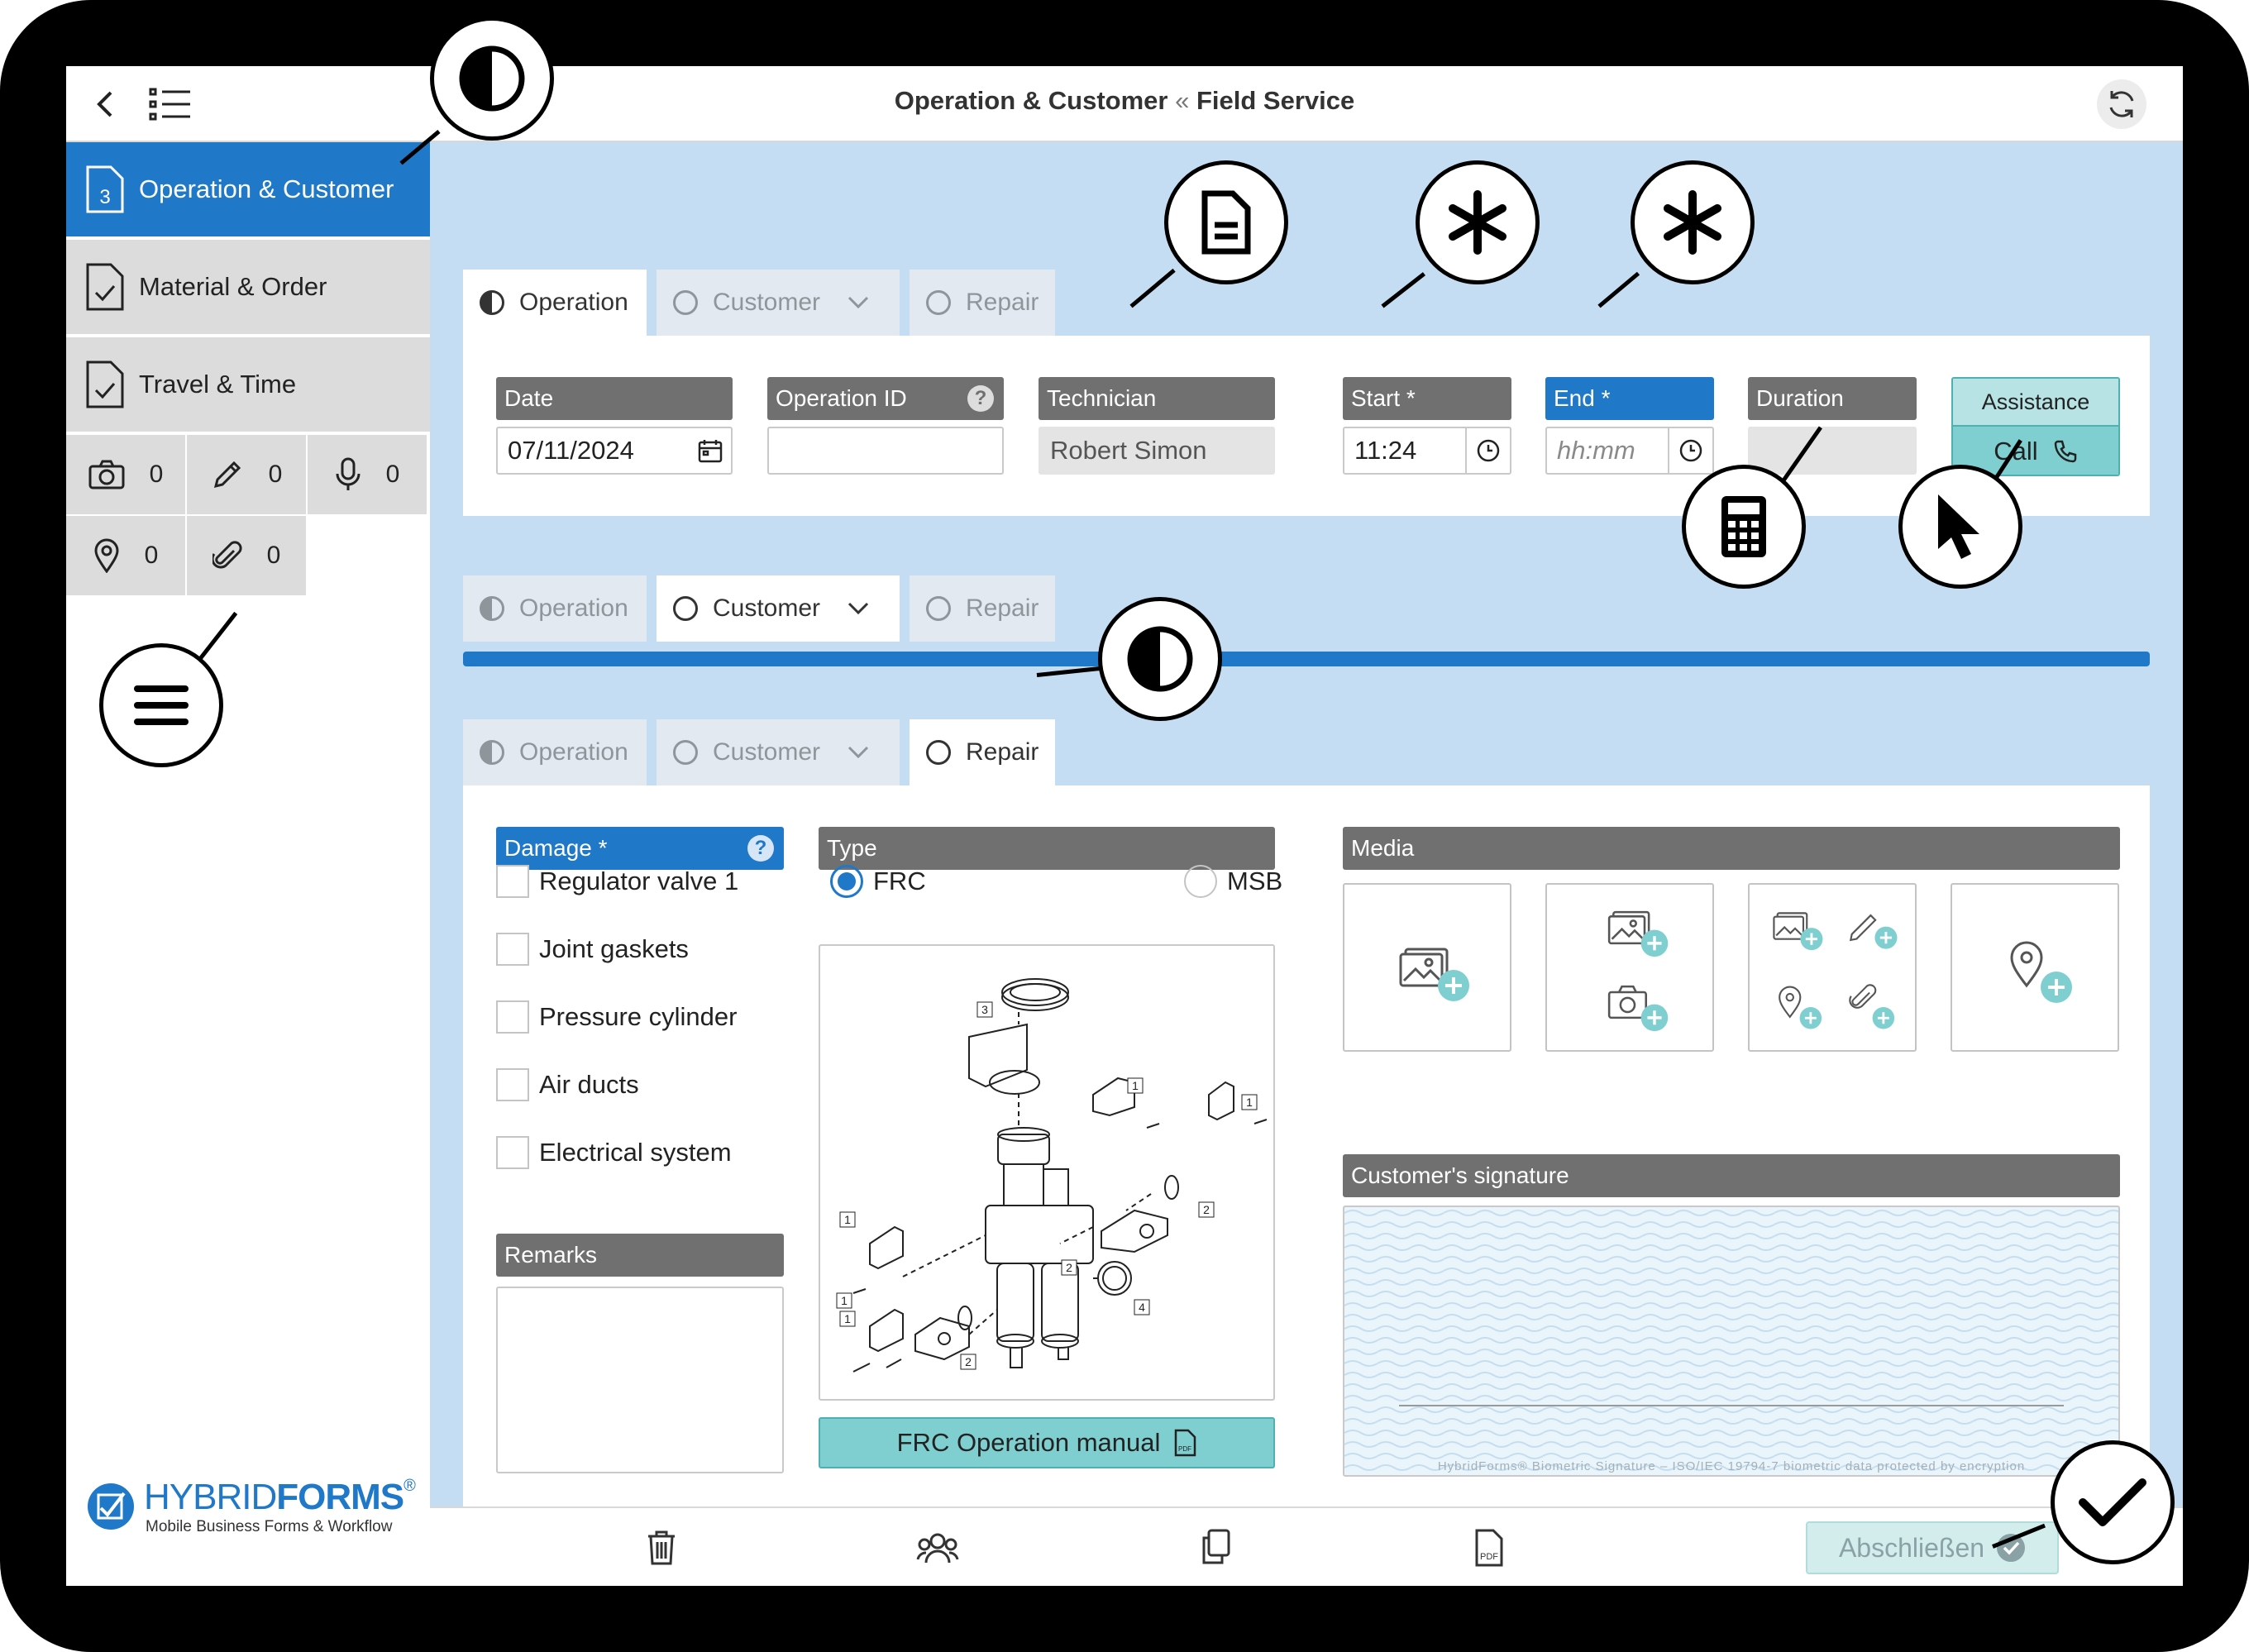 This screenshot has height=1652, width=2249. I want to click on start-label: Start *, so click(1427, 399).